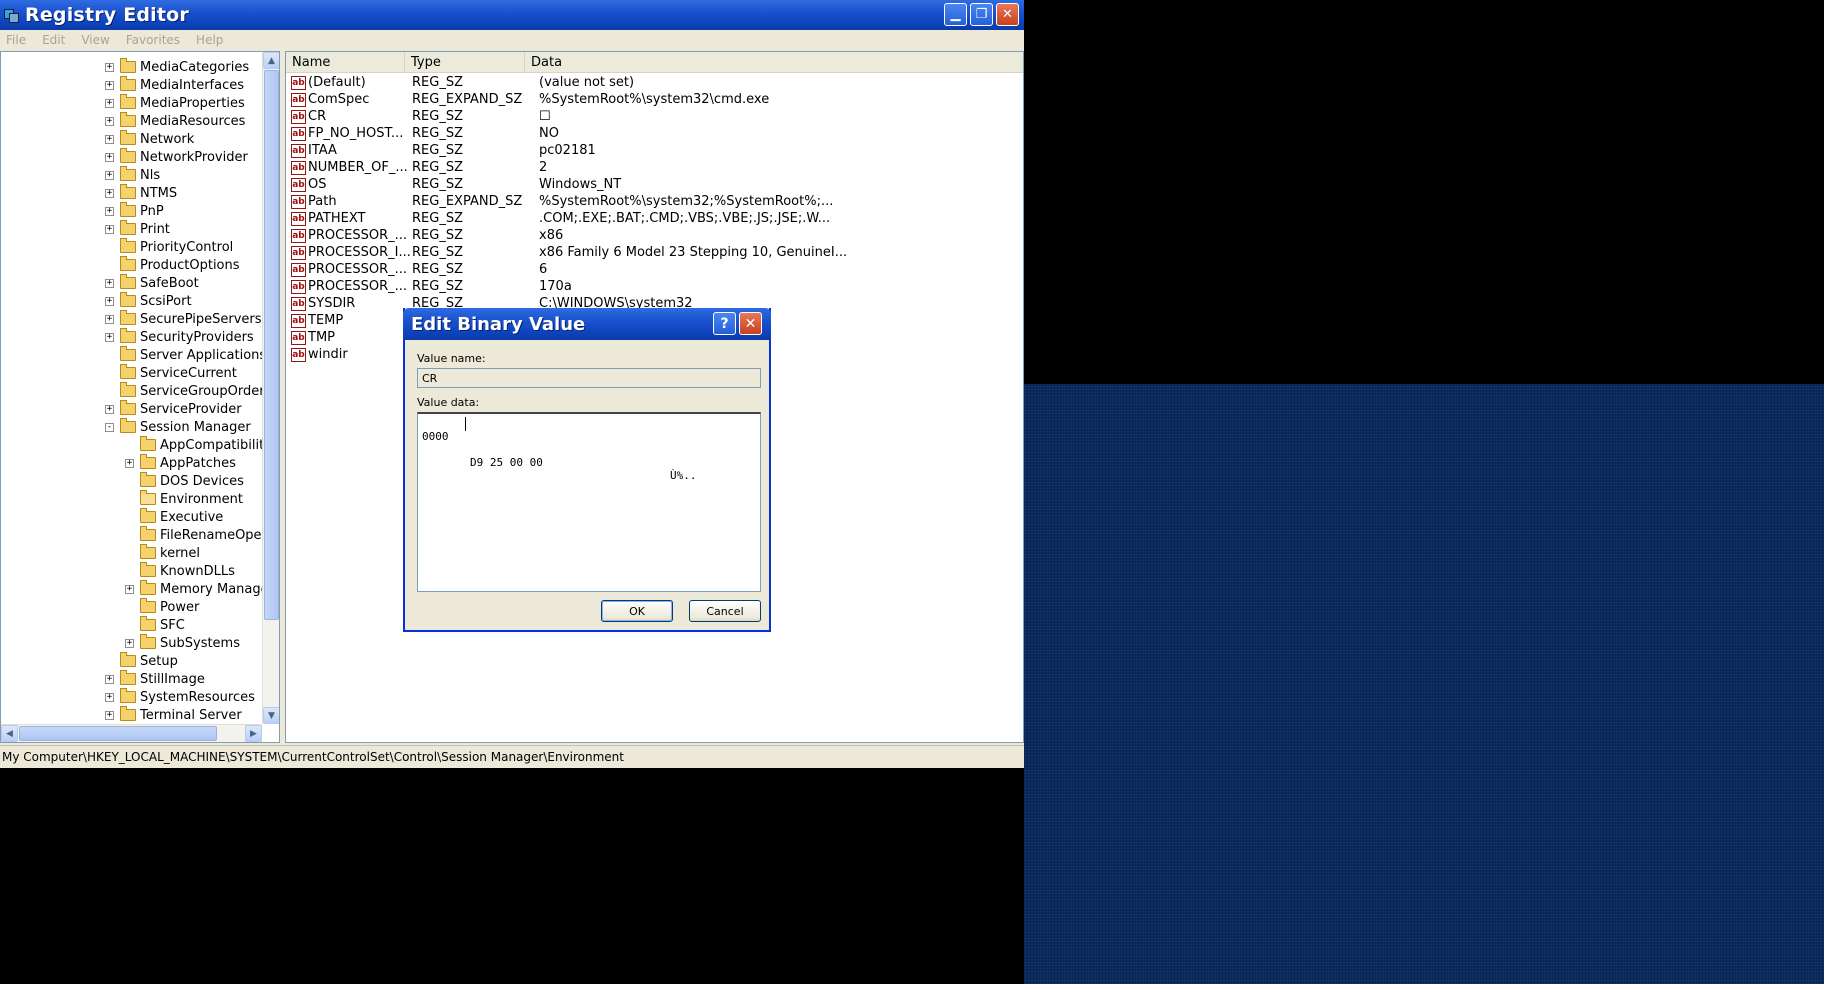 The image size is (1824, 984). I want to click on scroll-left-button: ◀, so click(9, 733).